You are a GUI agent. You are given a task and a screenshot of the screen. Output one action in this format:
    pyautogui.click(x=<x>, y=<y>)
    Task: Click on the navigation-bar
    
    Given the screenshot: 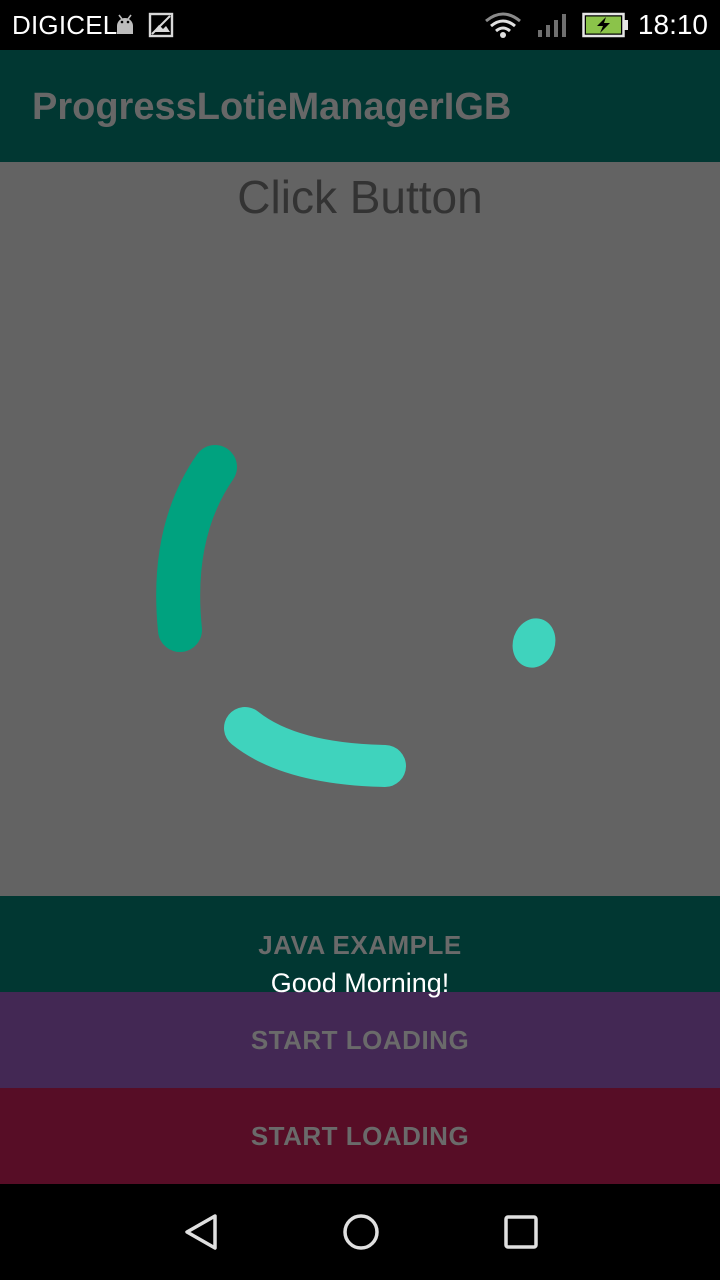 What is the action you would take?
    pyautogui.click(x=360, y=1232)
    